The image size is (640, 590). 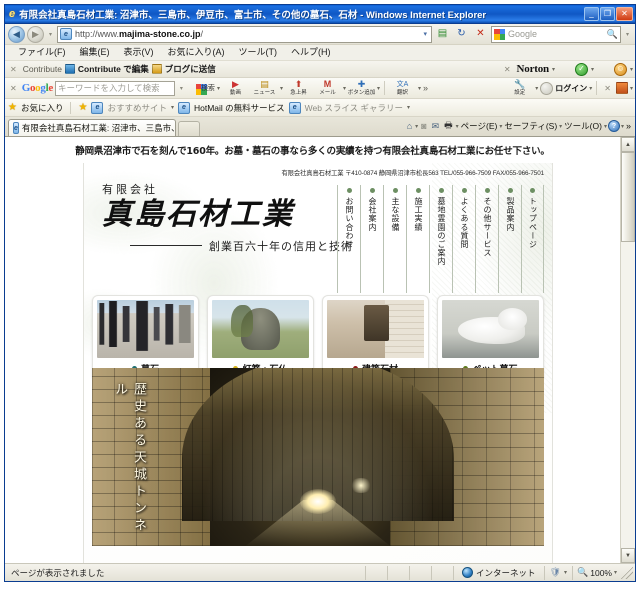 I want to click on new-tab-button, so click(x=189, y=128).